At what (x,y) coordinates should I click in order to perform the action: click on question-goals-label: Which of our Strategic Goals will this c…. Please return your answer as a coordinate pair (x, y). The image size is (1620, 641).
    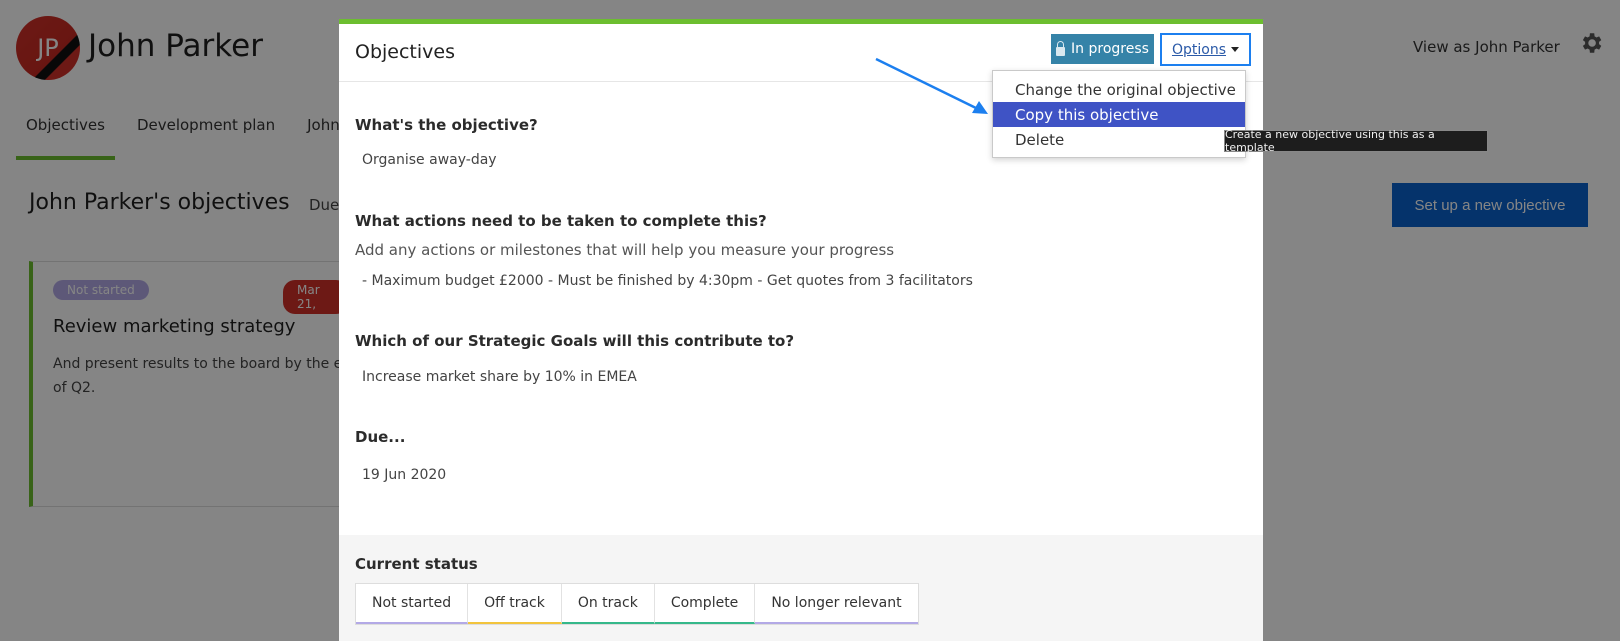
    Looking at the image, I should click on (575, 341).